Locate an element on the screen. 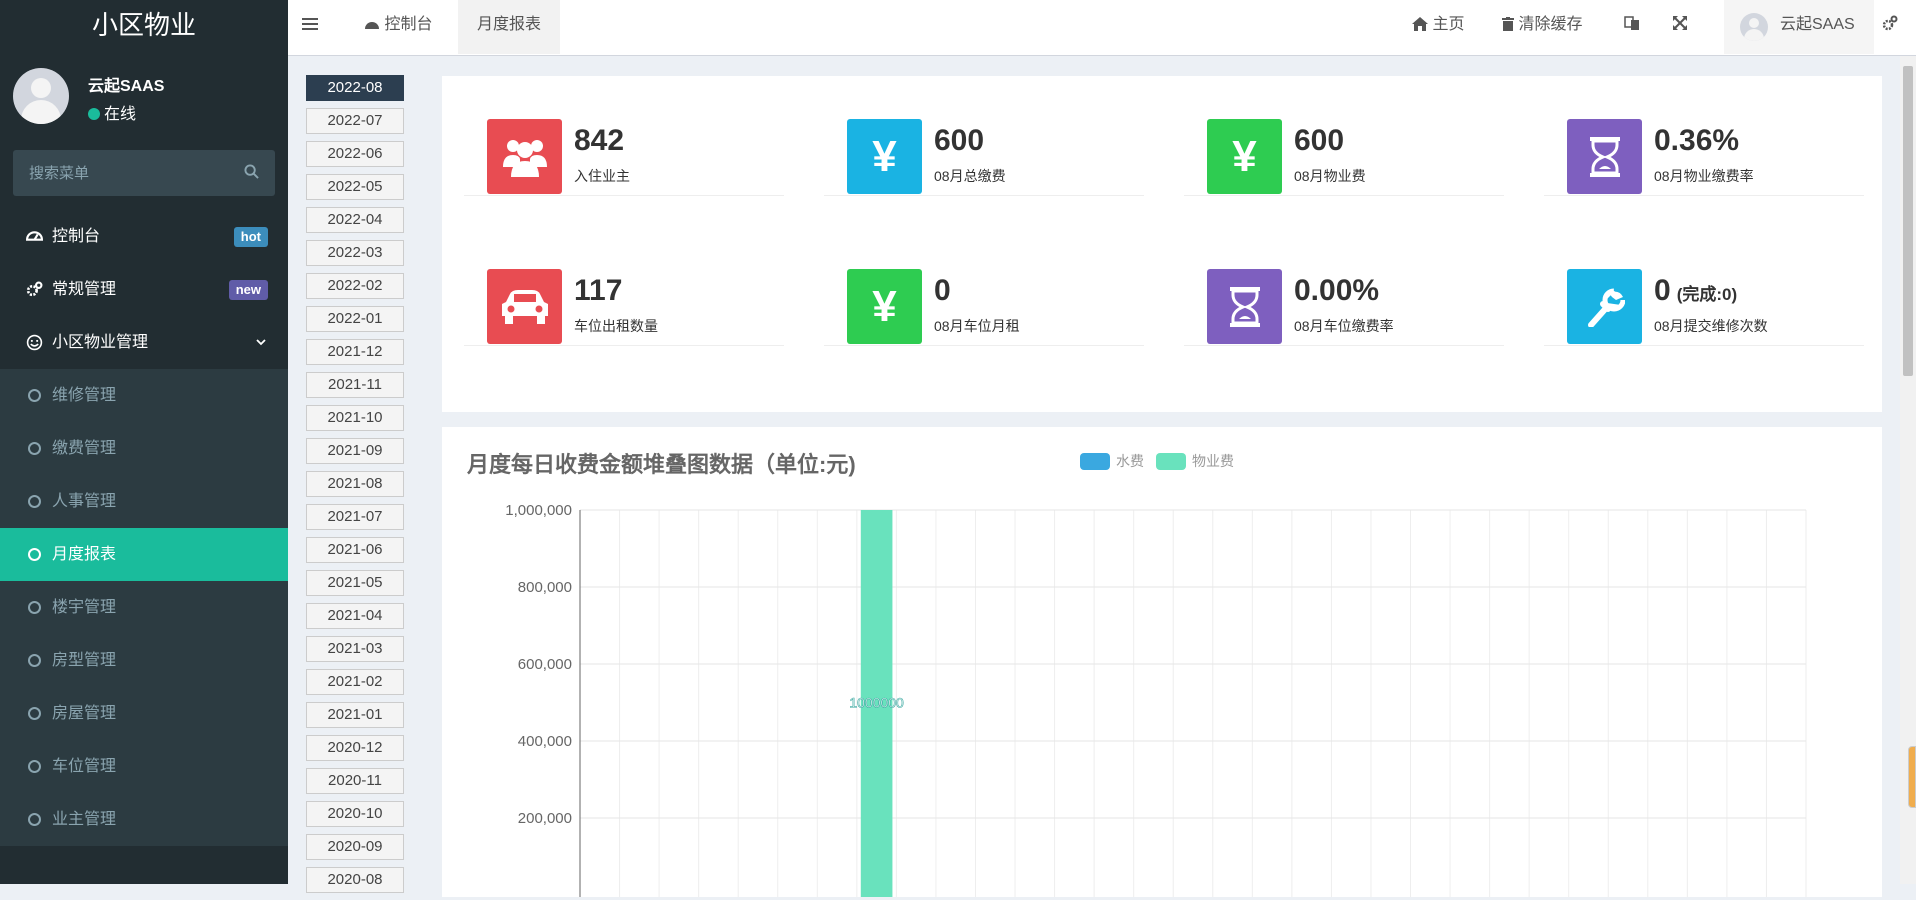 The width and height of the screenshot is (1916, 900). car-icon is located at coordinates (524, 306).